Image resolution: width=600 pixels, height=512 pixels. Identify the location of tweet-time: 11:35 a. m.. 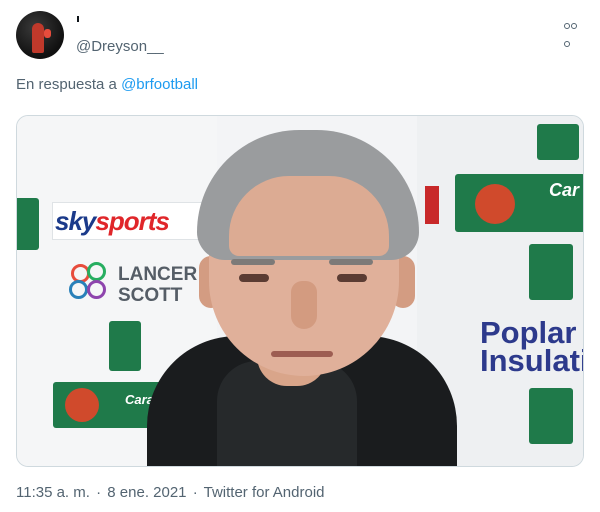
(53, 492).